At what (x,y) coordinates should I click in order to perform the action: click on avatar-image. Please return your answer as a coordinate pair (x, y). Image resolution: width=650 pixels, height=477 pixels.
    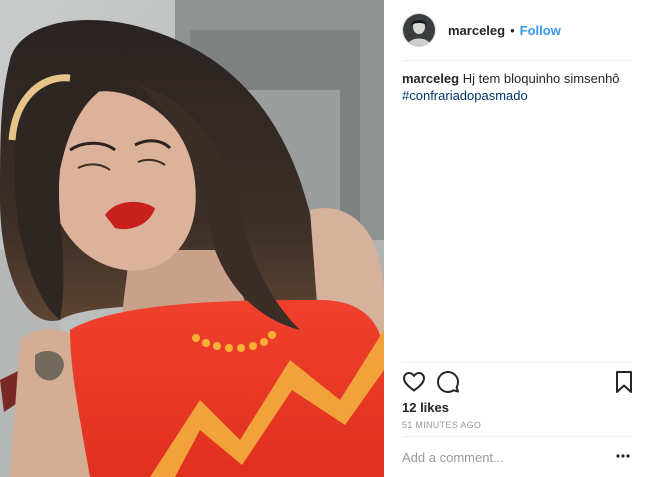
    Looking at the image, I should click on (419, 30).